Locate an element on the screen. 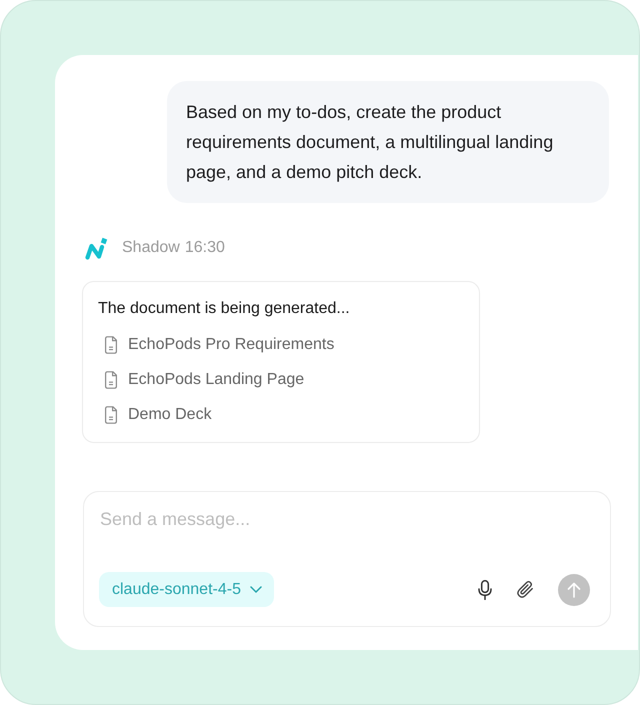 The height and width of the screenshot is (705, 640). document-link: EchoPods Landing Page is located at coordinates (216, 380).